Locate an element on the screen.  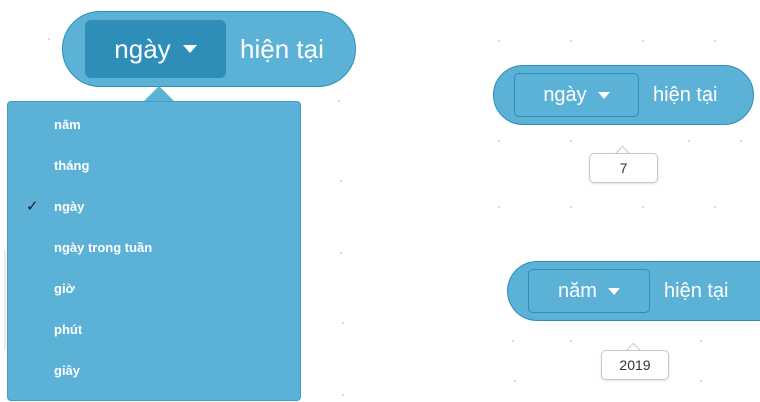
menu-item-label: tháng is located at coordinates (72, 165).